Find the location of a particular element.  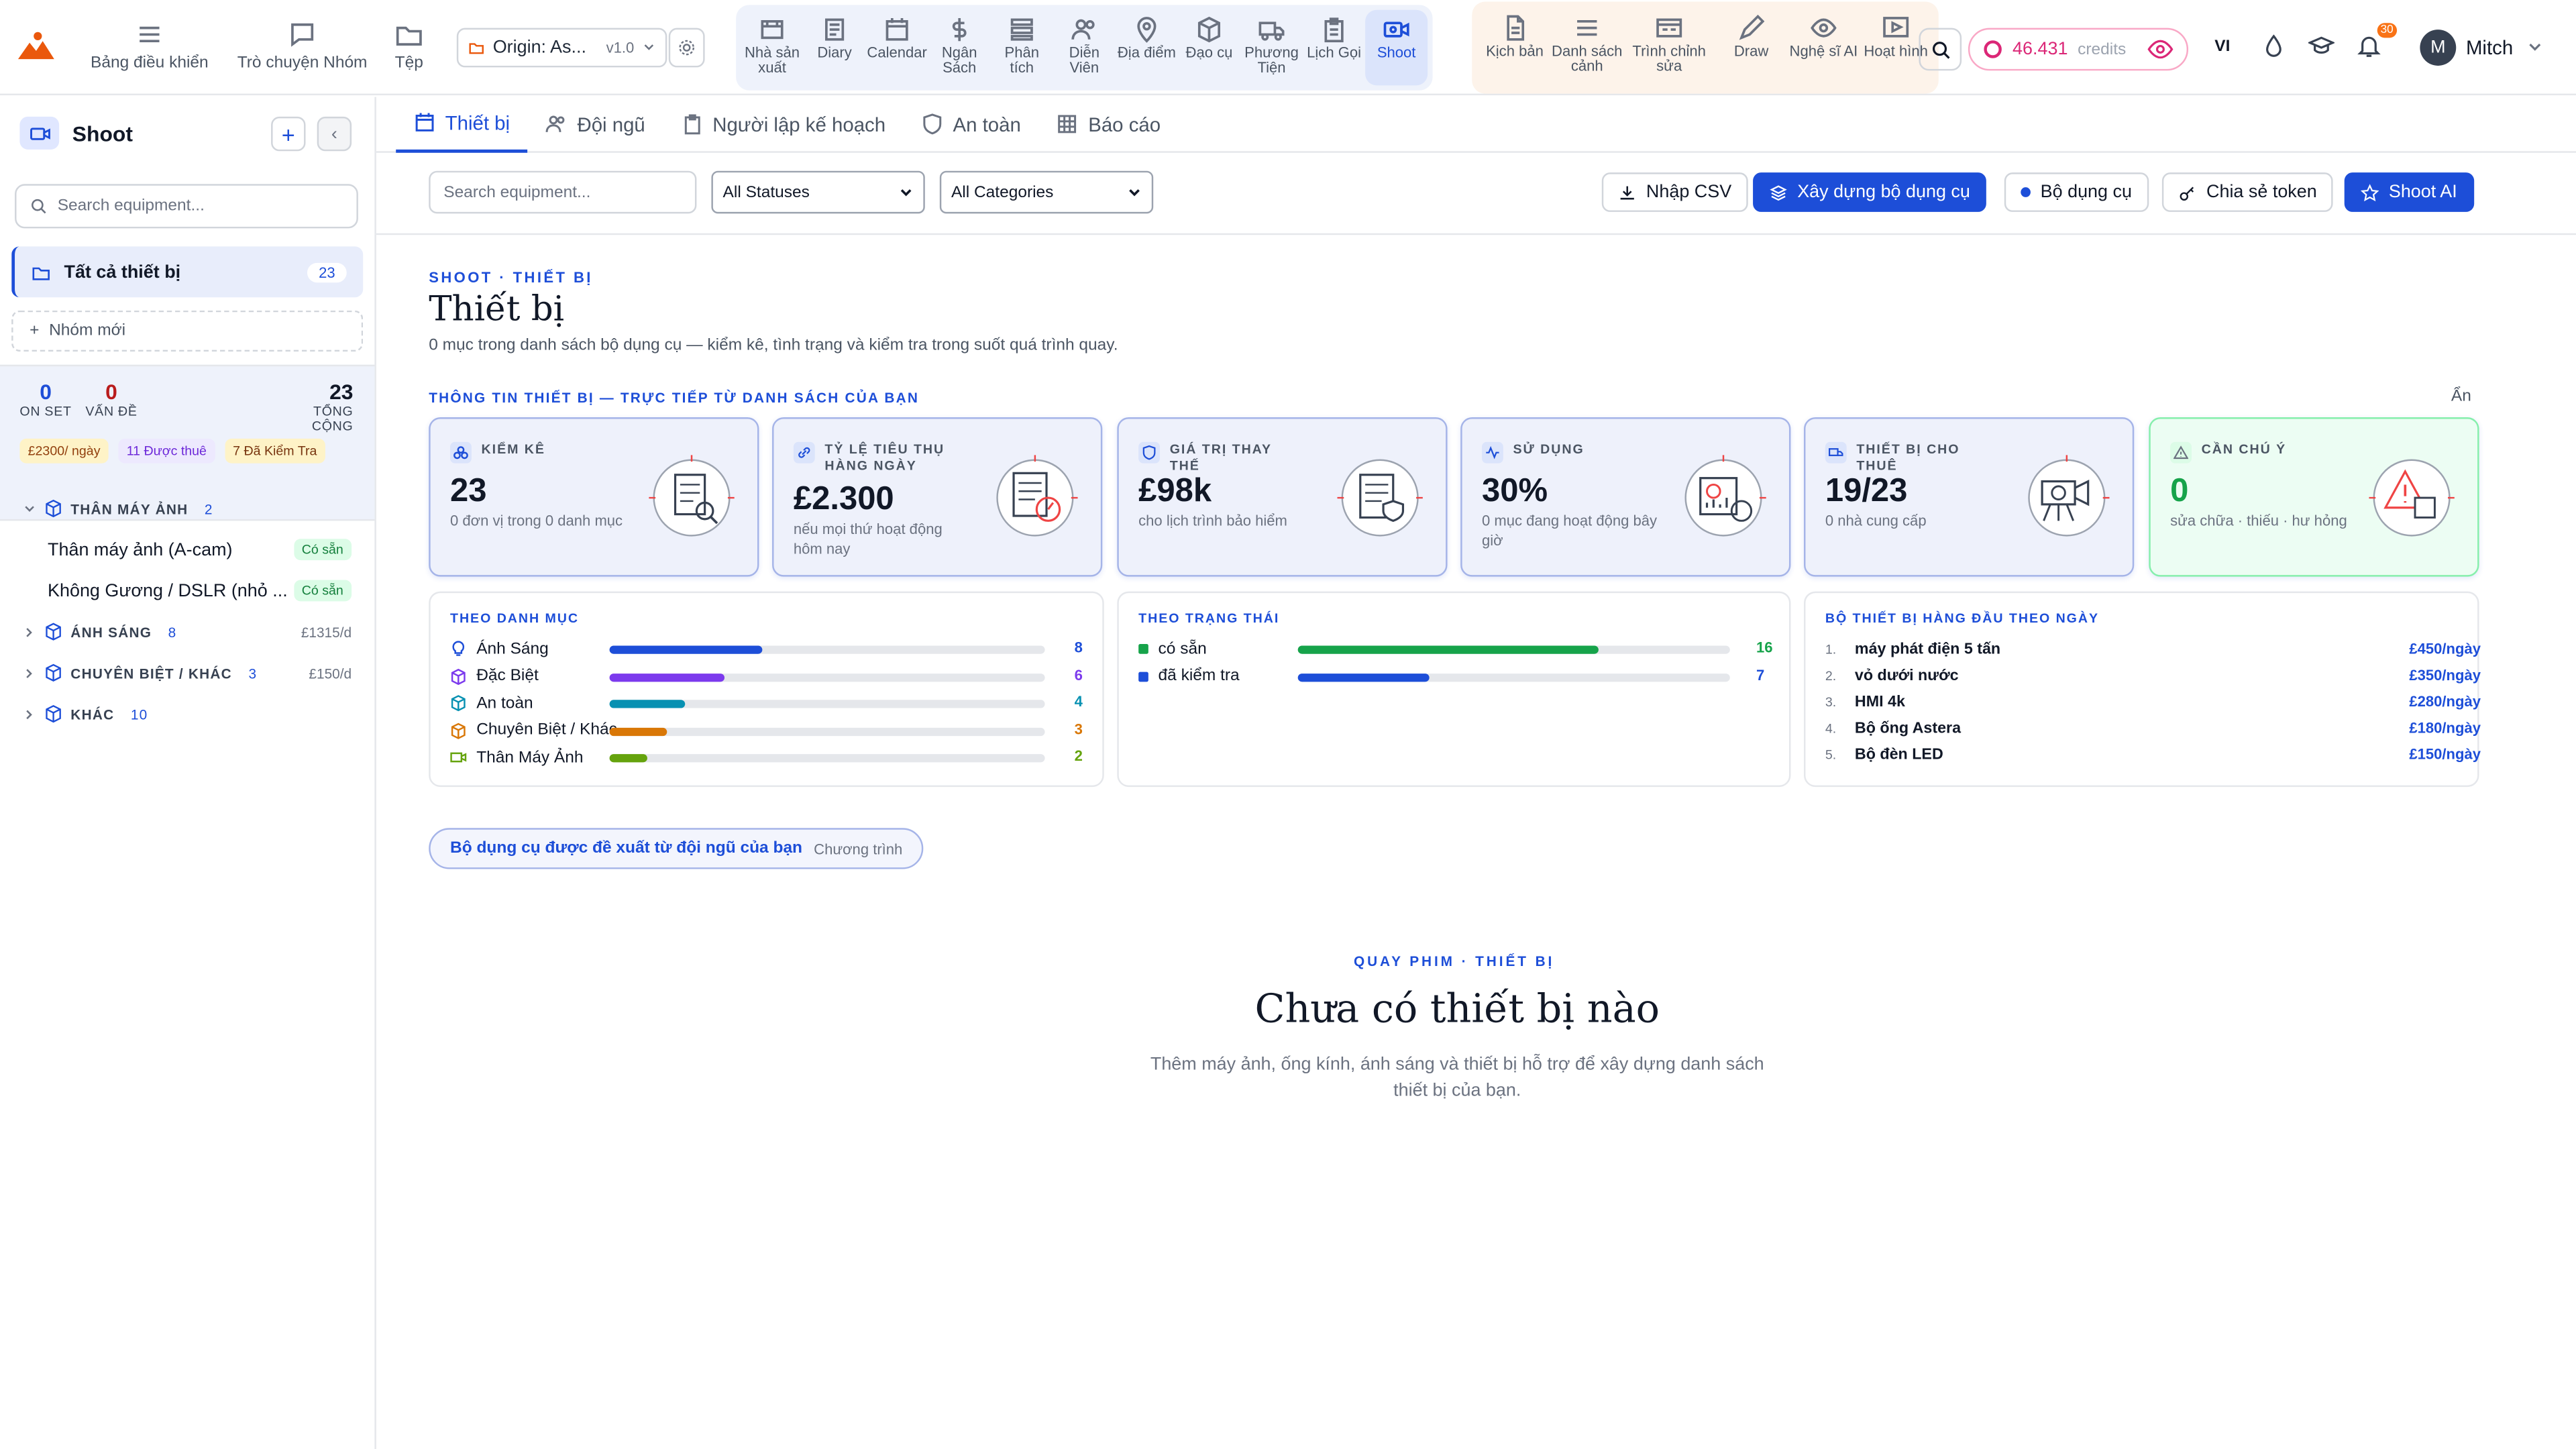

bar-value: 2 is located at coordinates (1078, 755).